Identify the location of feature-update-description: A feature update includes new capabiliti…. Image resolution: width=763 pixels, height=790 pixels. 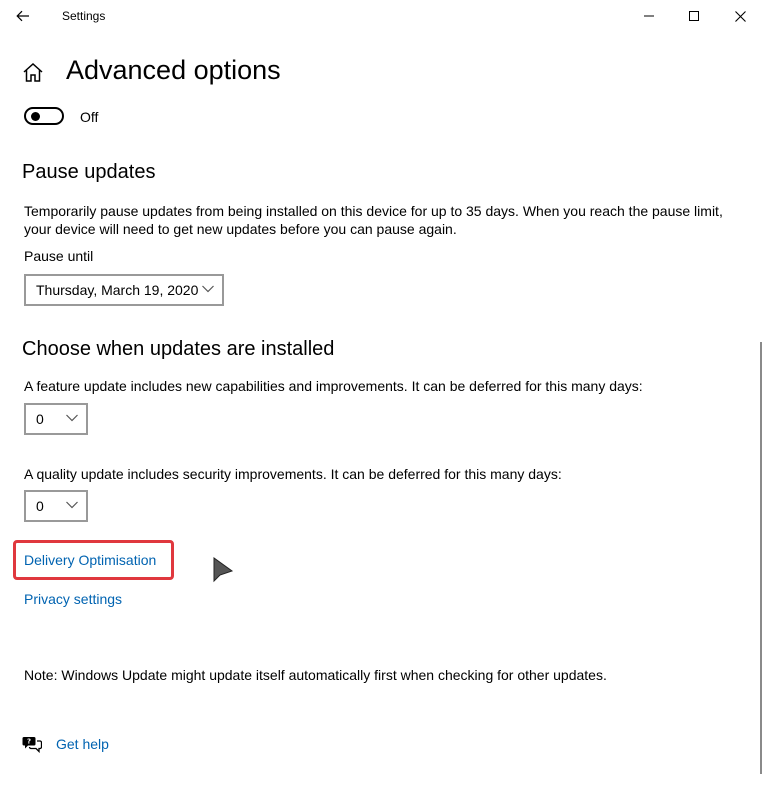
(333, 386).